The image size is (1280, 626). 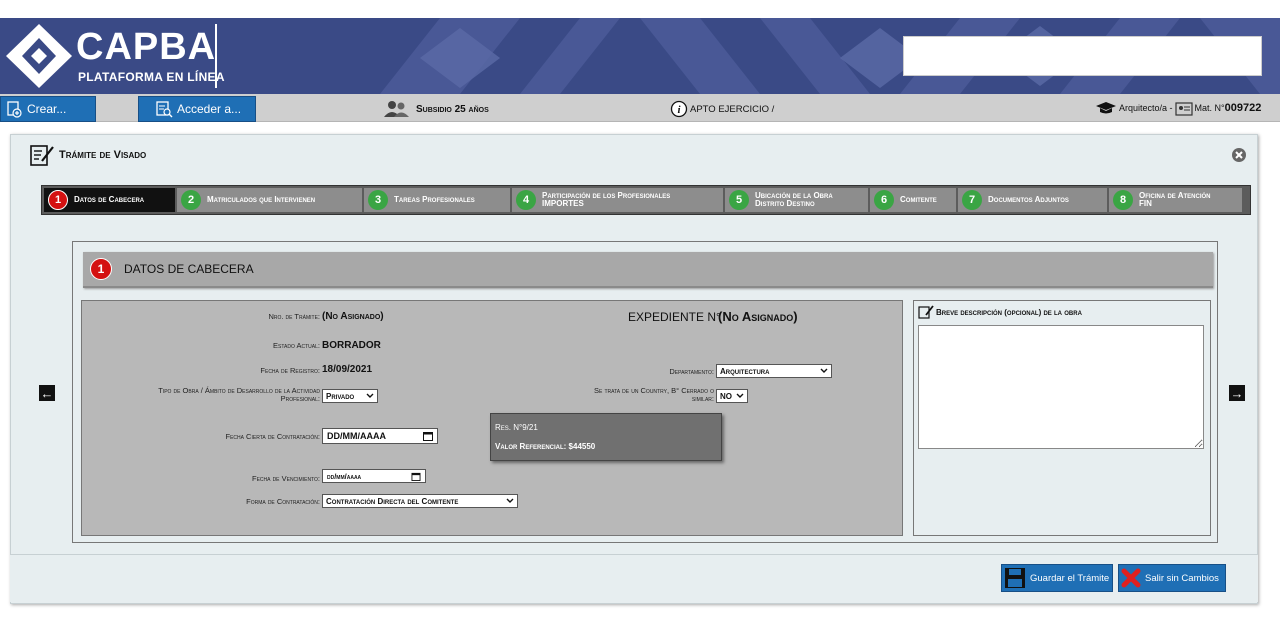 What do you see at coordinates (648, 270) in the screenshot?
I see `section-header: 1 DATOS DE CABECERA` at bounding box center [648, 270].